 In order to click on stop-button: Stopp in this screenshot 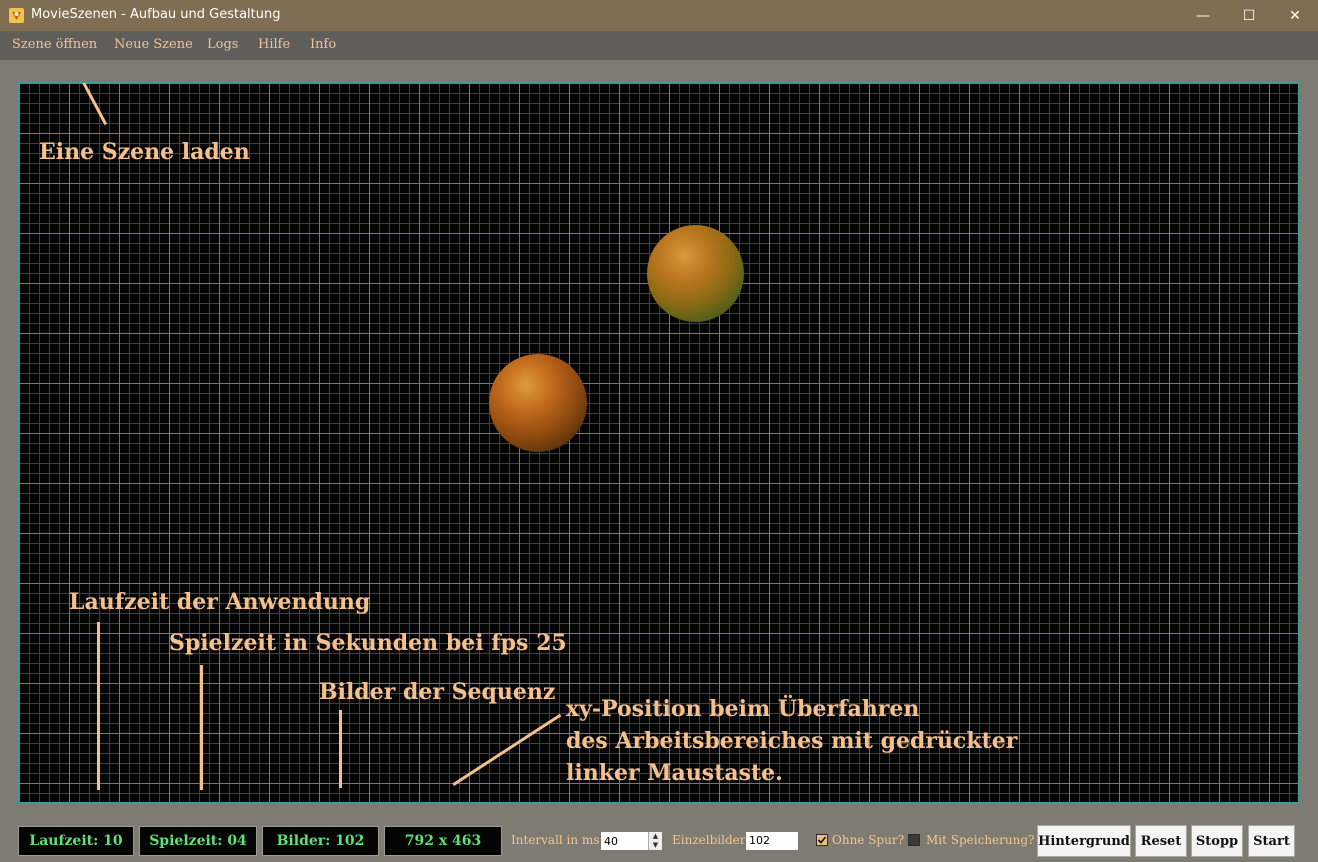, I will do `click(1217, 841)`.